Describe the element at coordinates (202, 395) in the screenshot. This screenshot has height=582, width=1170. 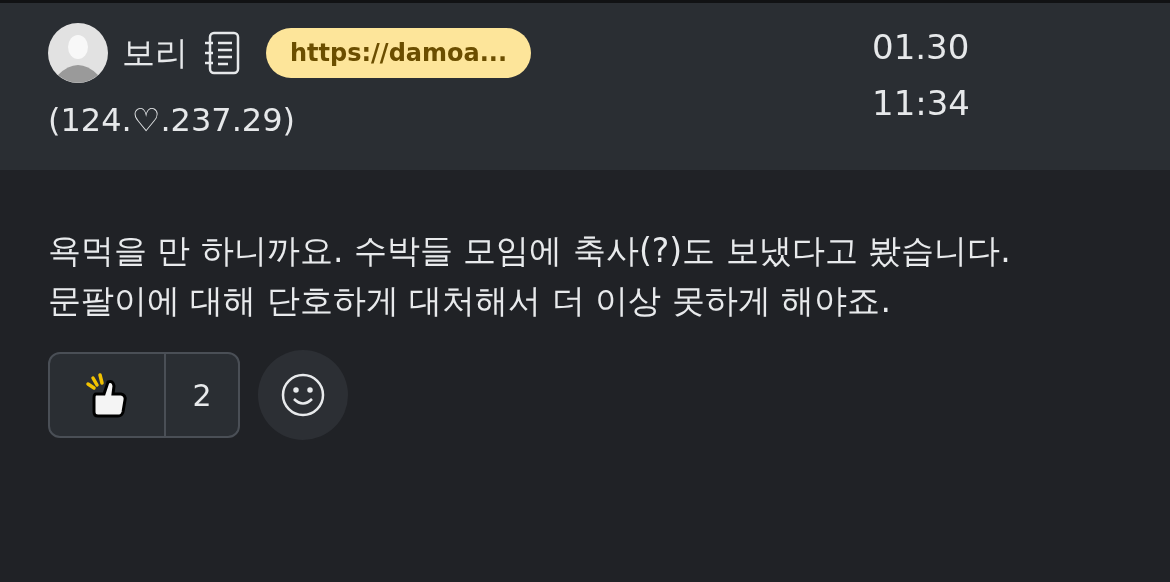
I see `reaction-count: 2` at that location.